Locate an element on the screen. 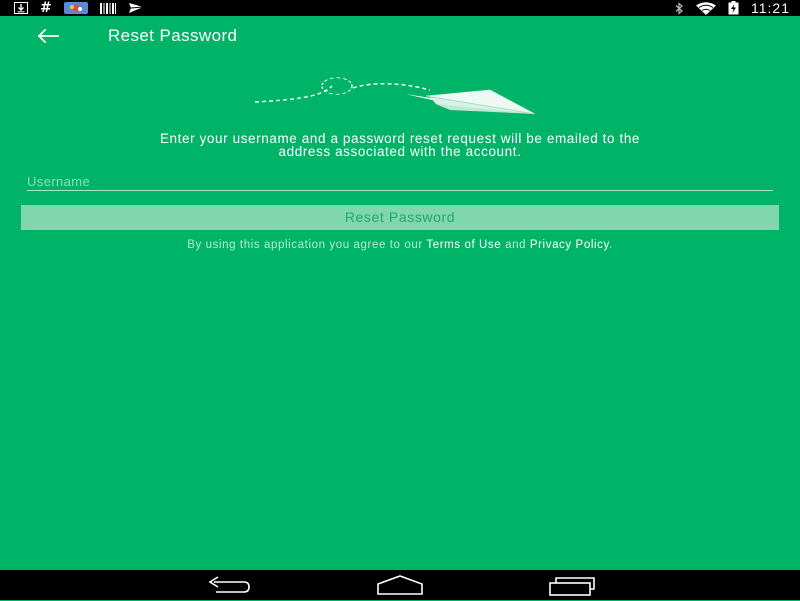 This screenshot has height=601, width=800. terms-suffix: . is located at coordinates (610, 245).